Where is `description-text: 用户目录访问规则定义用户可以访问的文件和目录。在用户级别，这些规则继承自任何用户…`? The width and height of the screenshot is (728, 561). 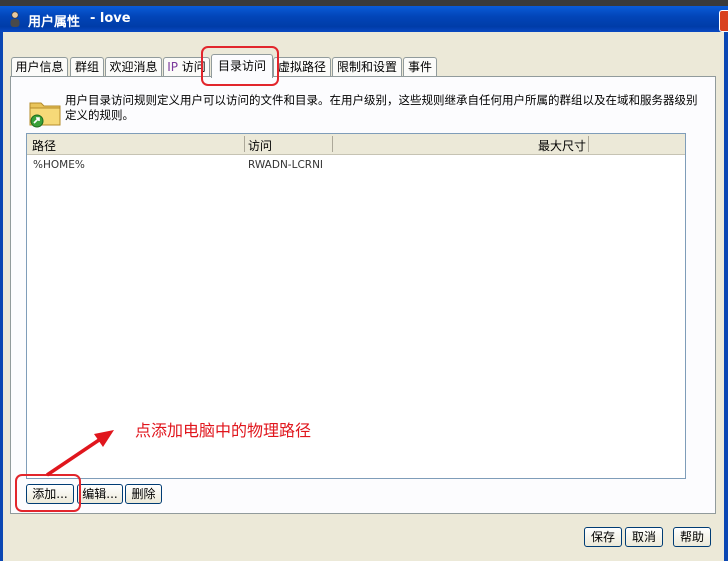 description-text: 用户目录访问规则定义用户可以访问的文件和目录。在用户级别，这些规则继承自任何用户… is located at coordinates (381, 107).